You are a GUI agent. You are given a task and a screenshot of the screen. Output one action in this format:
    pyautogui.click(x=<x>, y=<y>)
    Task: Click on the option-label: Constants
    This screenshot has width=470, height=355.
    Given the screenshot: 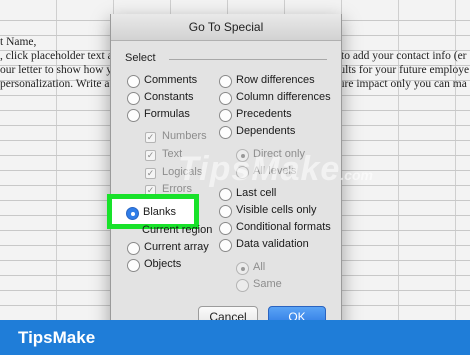 What is the action you would take?
    pyautogui.click(x=169, y=97)
    